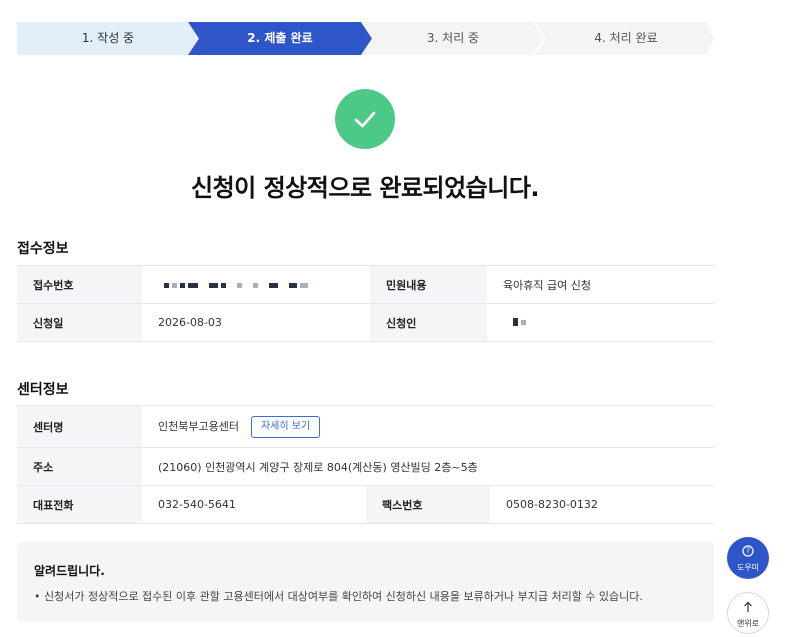 The image size is (800, 637). What do you see at coordinates (600, 284) in the screenshot?
I see `complaint-value: 육아휴직 급여 신청` at bounding box center [600, 284].